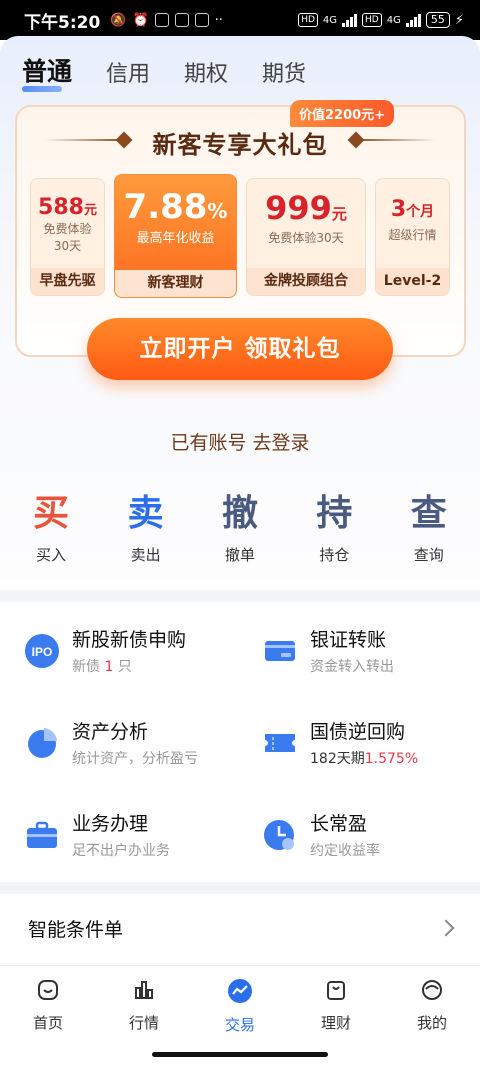  I want to click on hd-icon-2: HD, so click(372, 20).